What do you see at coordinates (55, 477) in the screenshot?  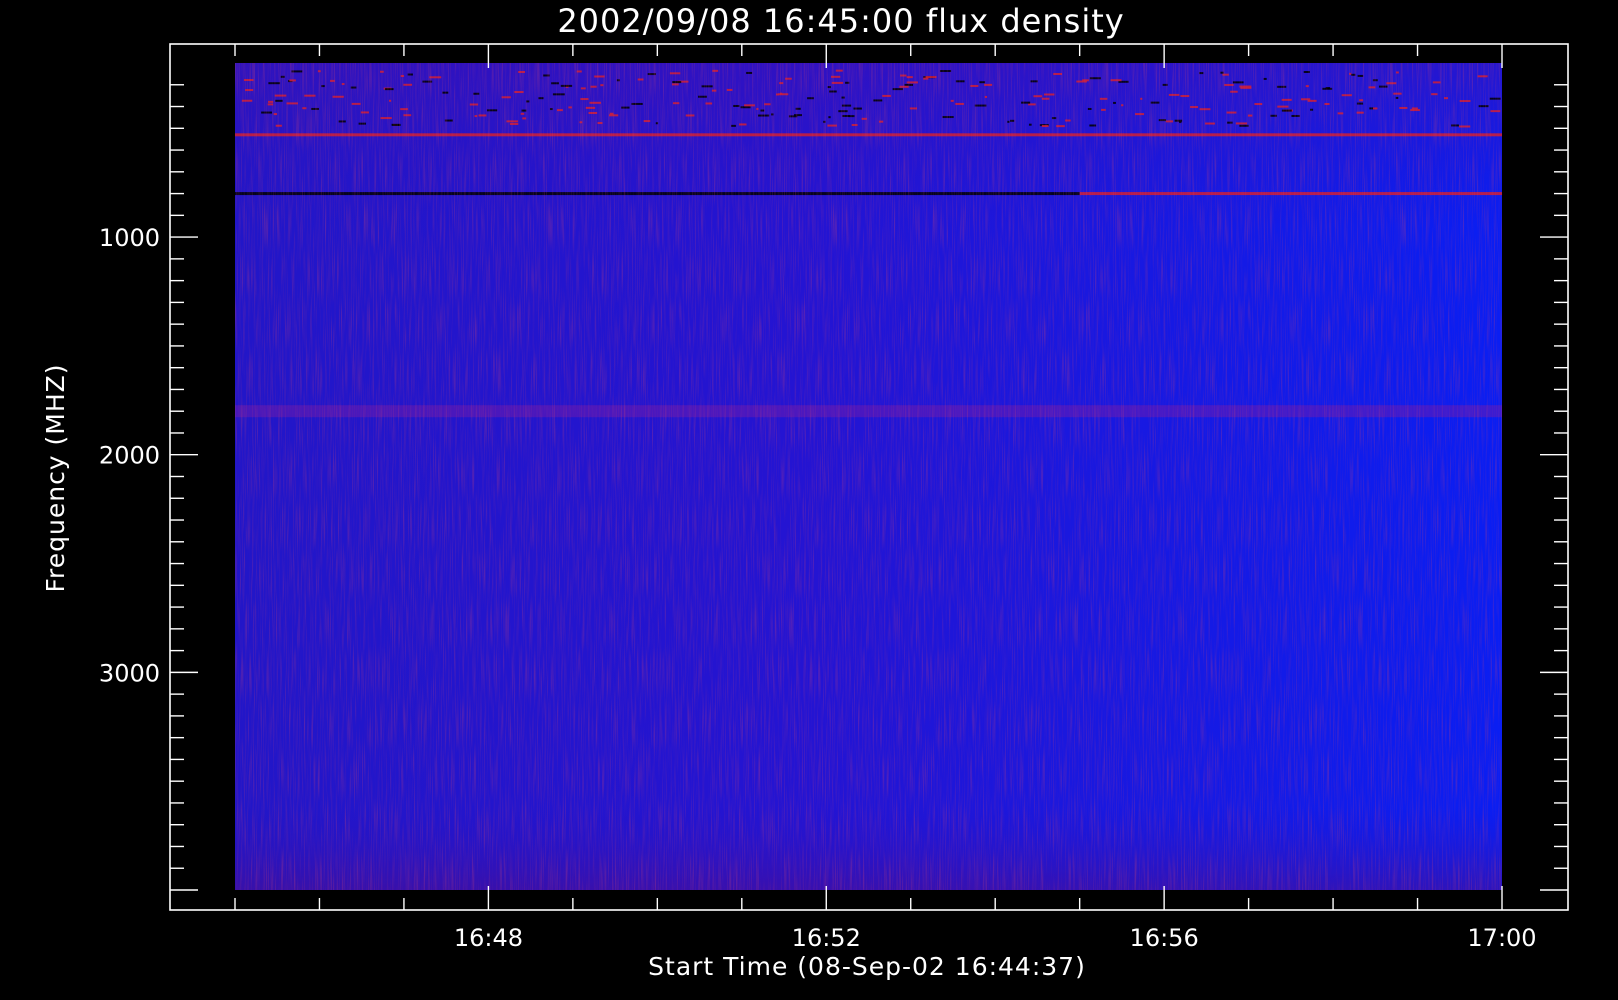 I see `y-axis-label: Frequency (MHZ)` at bounding box center [55, 477].